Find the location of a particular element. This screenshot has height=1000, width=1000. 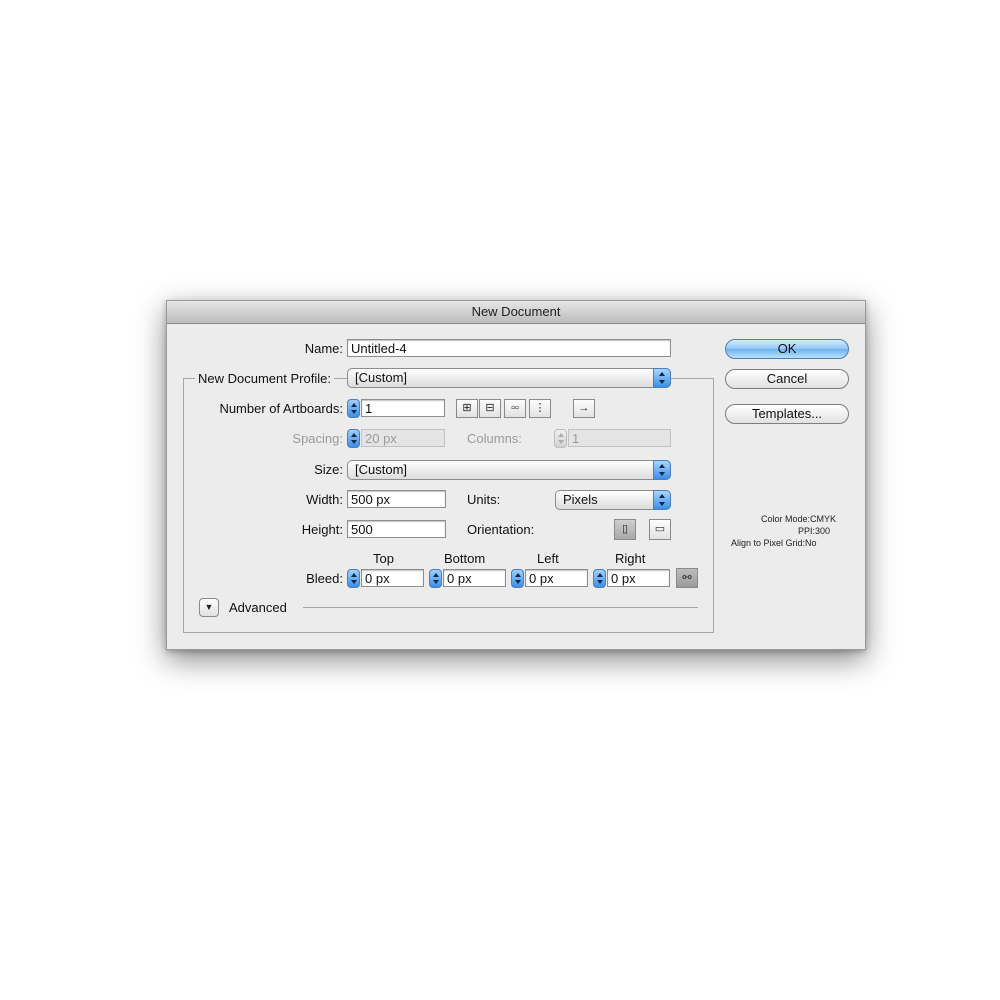

size-popup: [Custom] is located at coordinates (509, 470).